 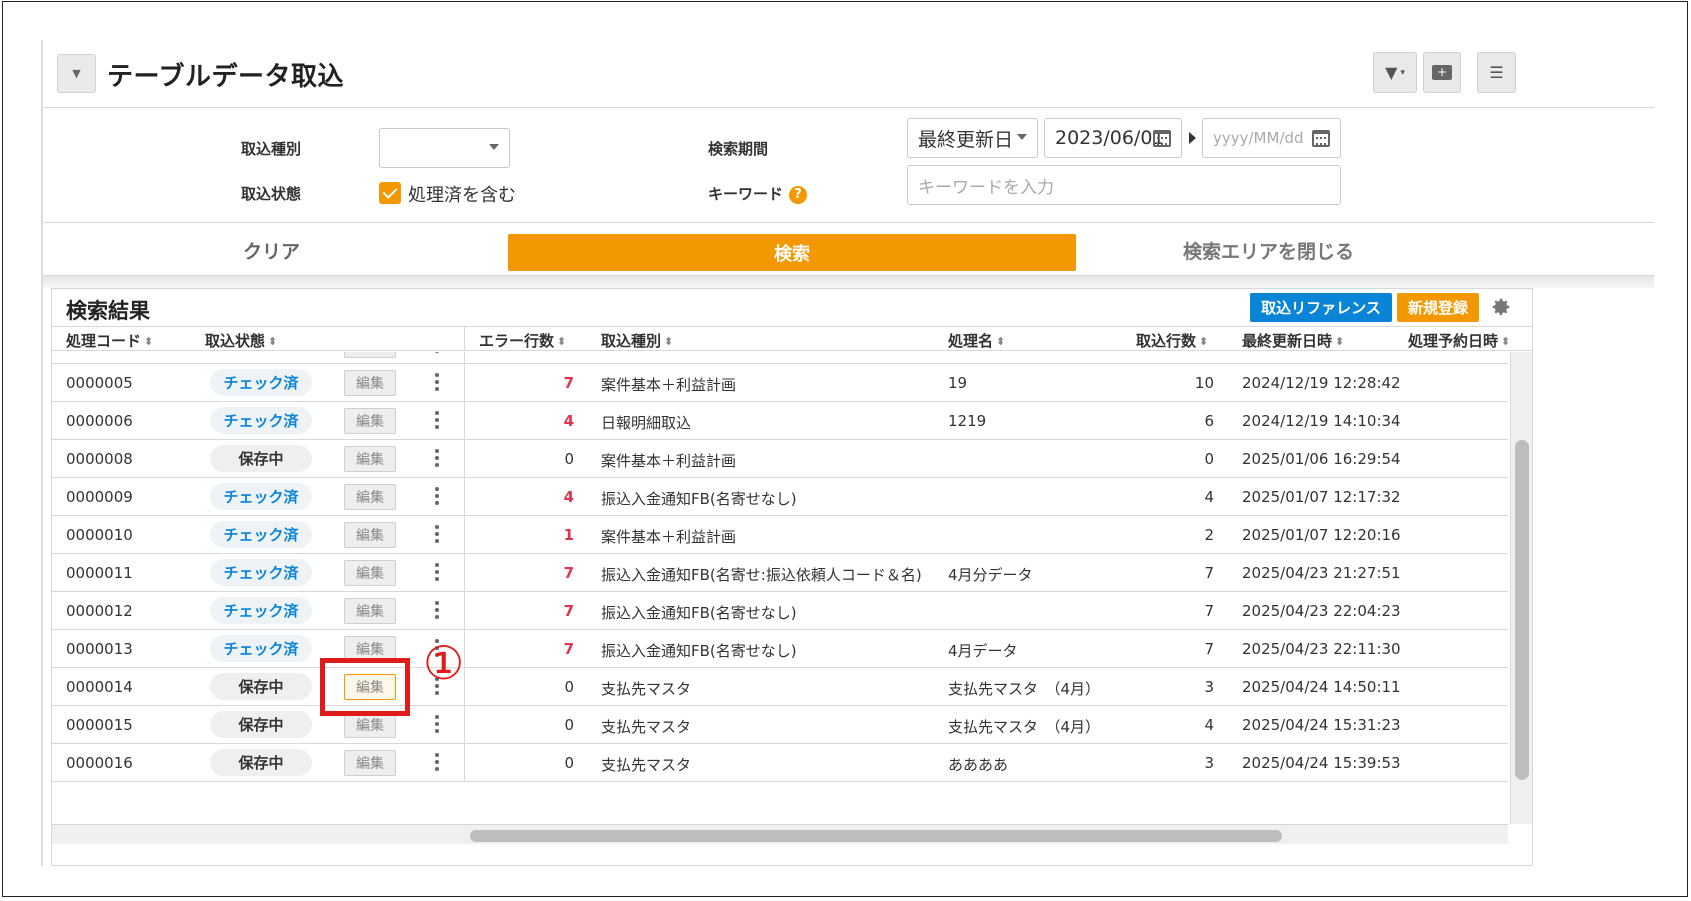 What do you see at coordinates (370, 355) in the screenshot?
I see `edit-button` at bounding box center [370, 355].